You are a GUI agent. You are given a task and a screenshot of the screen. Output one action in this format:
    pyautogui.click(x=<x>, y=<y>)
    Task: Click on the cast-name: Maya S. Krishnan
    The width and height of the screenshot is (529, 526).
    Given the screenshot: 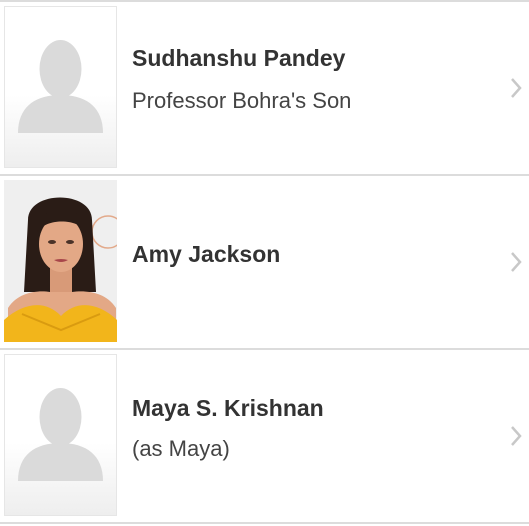 What is the action you would take?
    pyautogui.click(x=228, y=408)
    